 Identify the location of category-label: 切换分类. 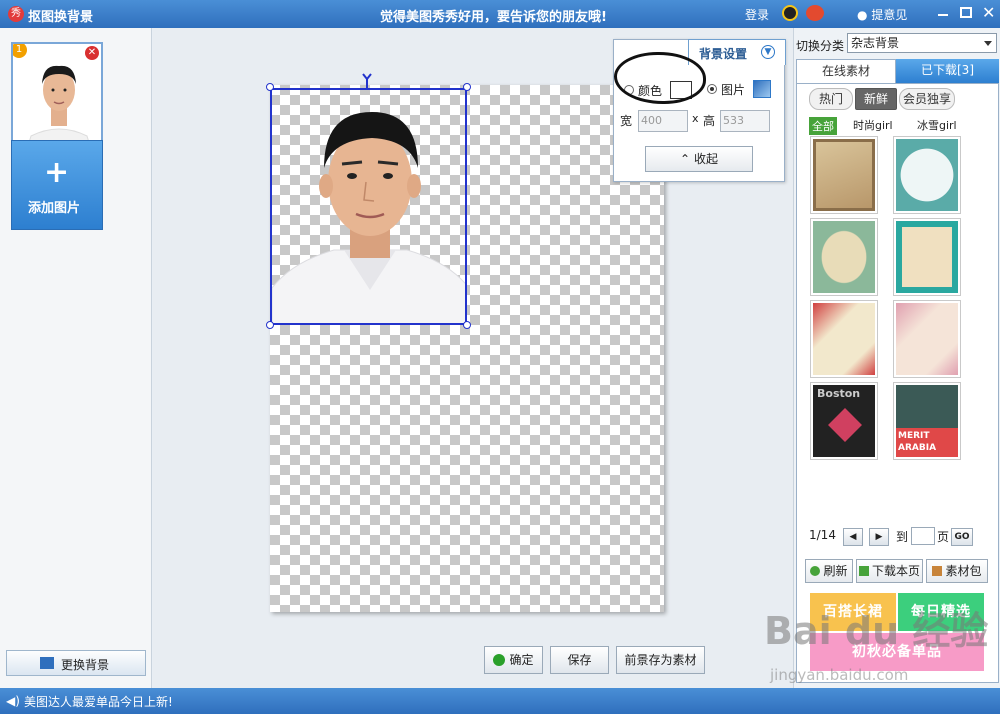
(820, 46).